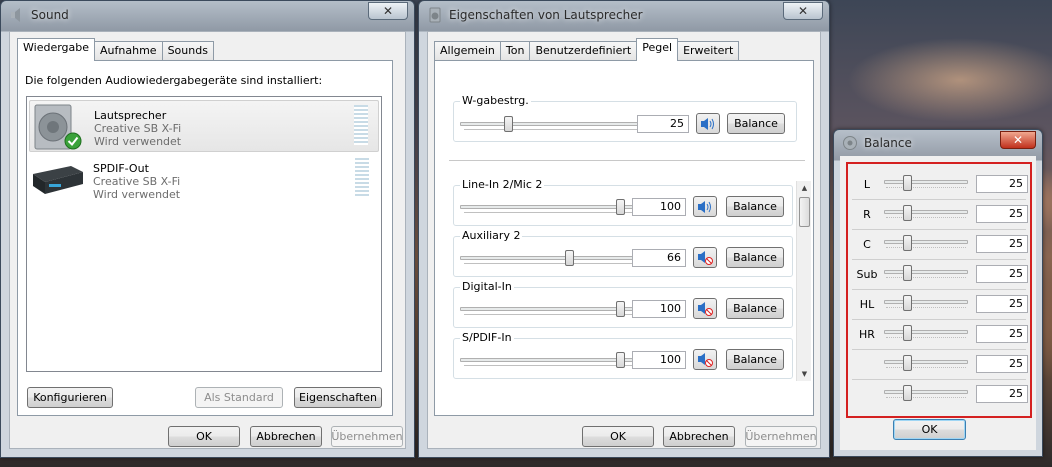  Describe the element at coordinates (867, 274) in the screenshot. I see `balance-channel-label: Sub` at that location.